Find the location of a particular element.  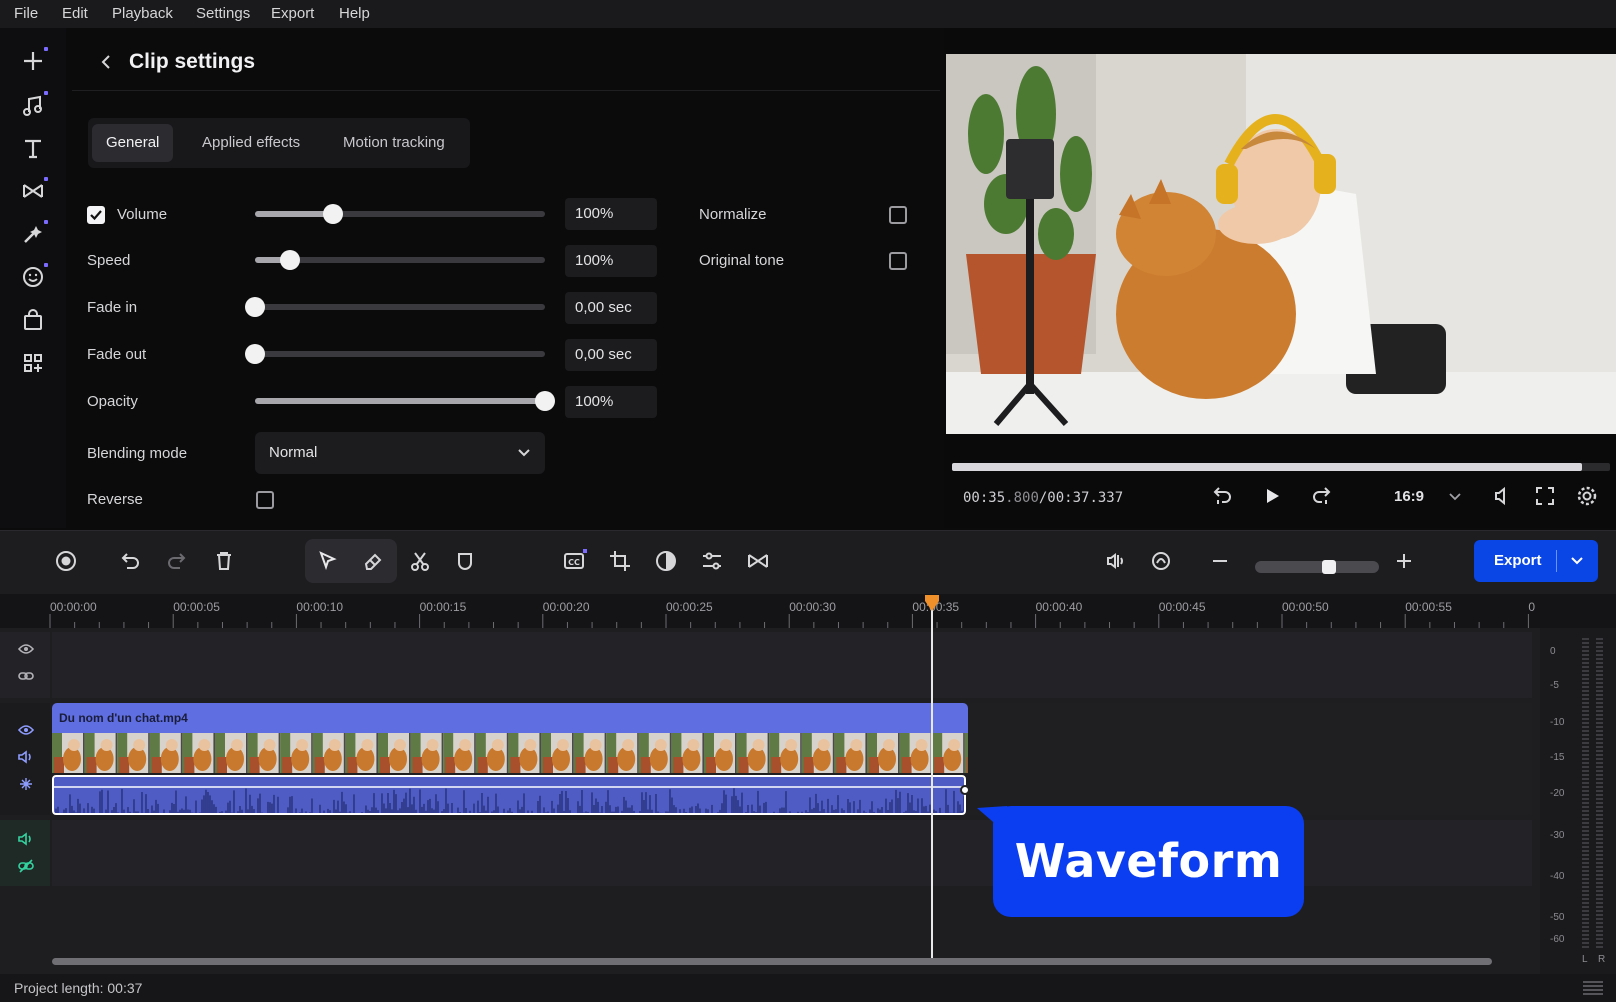

music-button is located at coordinates (33, 105).